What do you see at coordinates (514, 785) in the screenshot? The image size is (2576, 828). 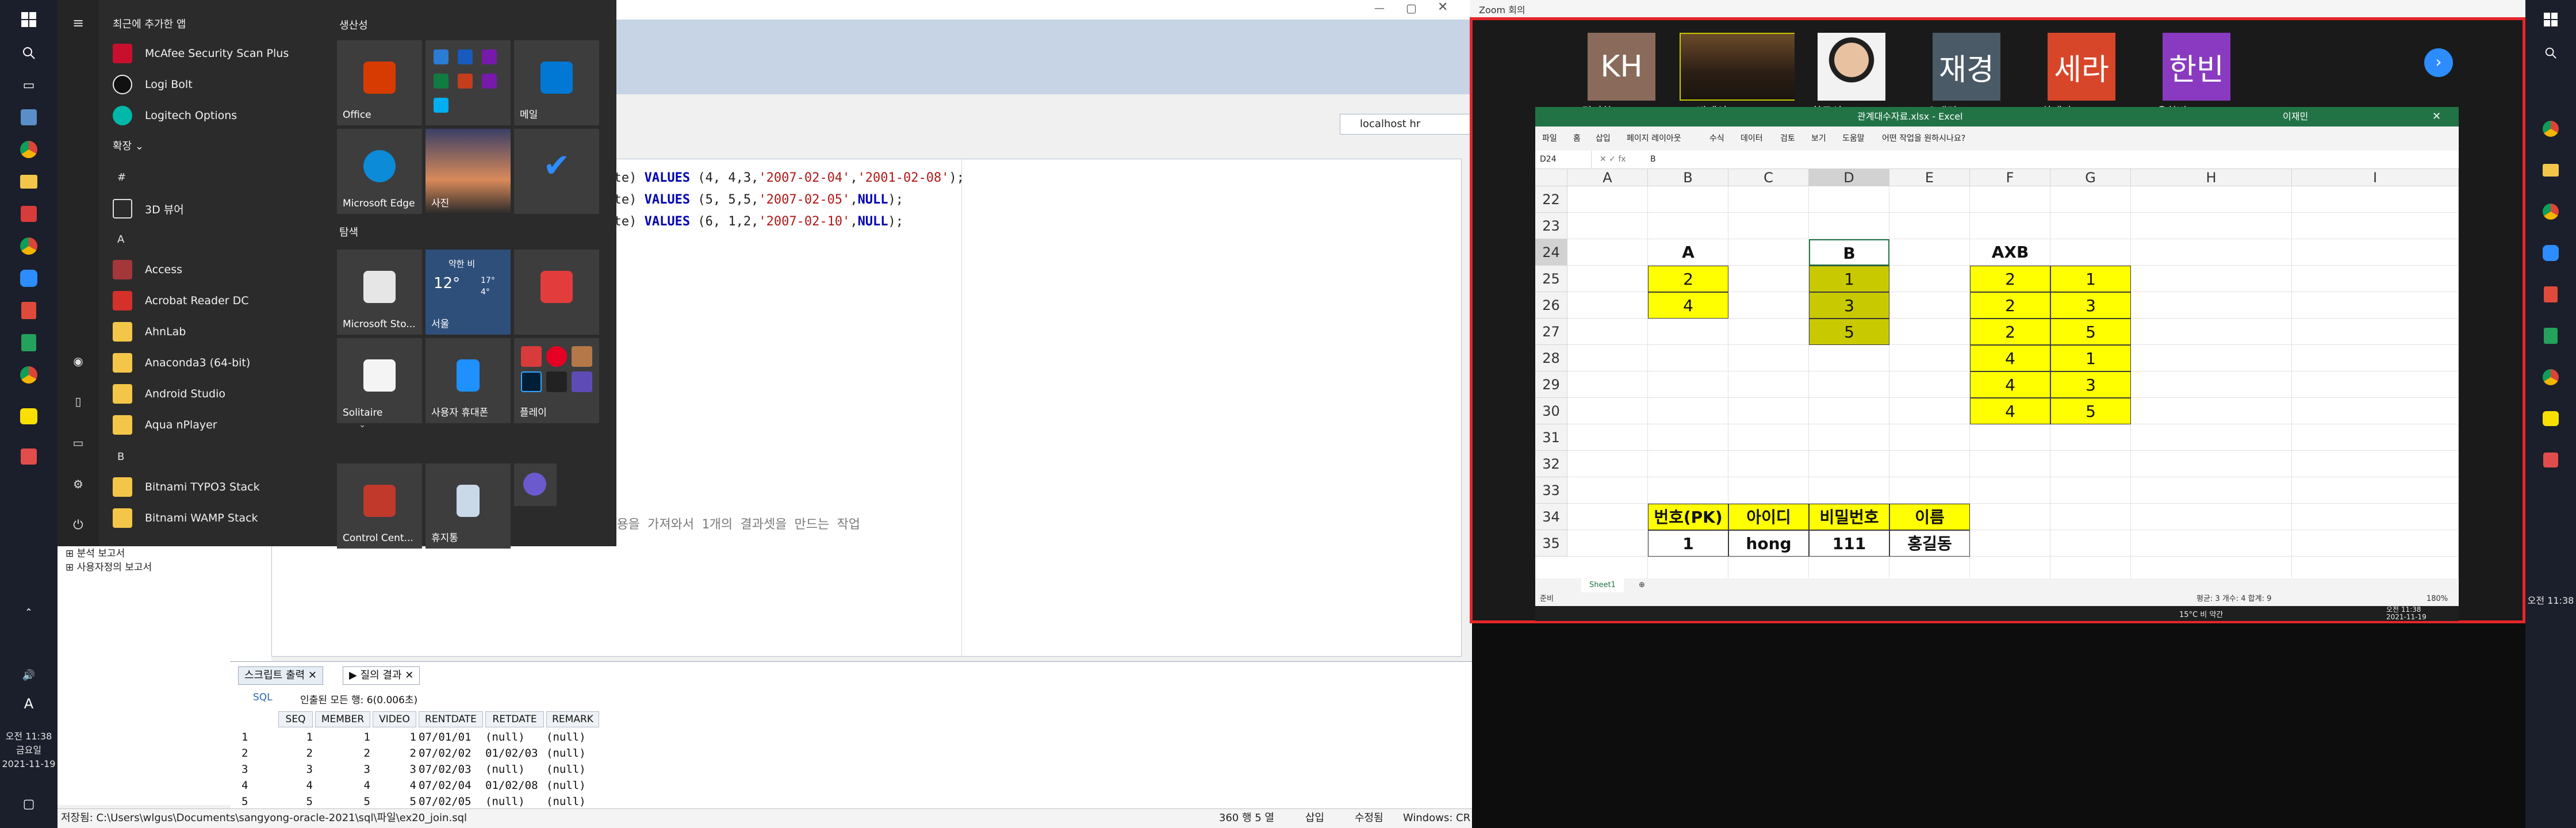 I see `result-cell: 01/02/08` at bounding box center [514, 785].